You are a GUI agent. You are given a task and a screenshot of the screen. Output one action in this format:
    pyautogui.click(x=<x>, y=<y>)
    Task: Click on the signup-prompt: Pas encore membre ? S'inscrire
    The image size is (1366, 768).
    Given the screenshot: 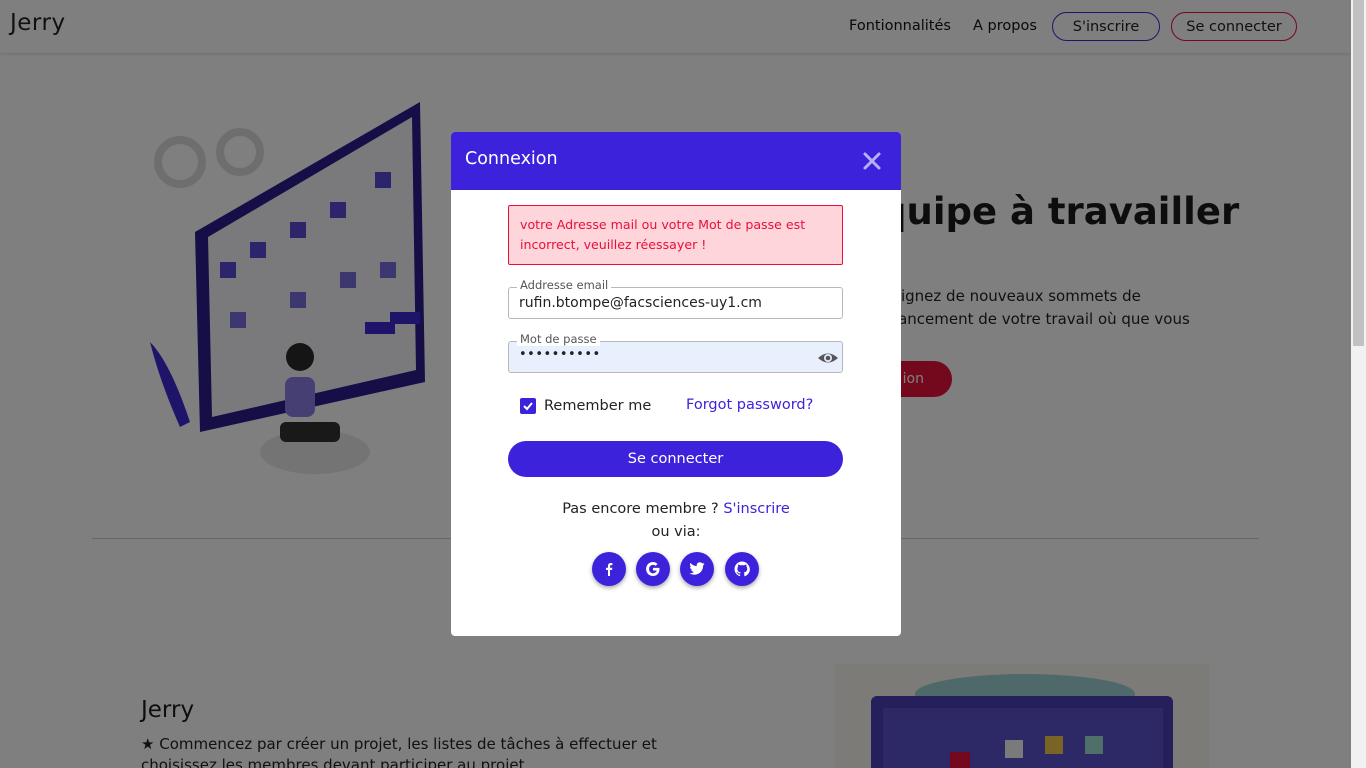 What is the action you would take?
    pyautogui.click(x=676, y=509)
    